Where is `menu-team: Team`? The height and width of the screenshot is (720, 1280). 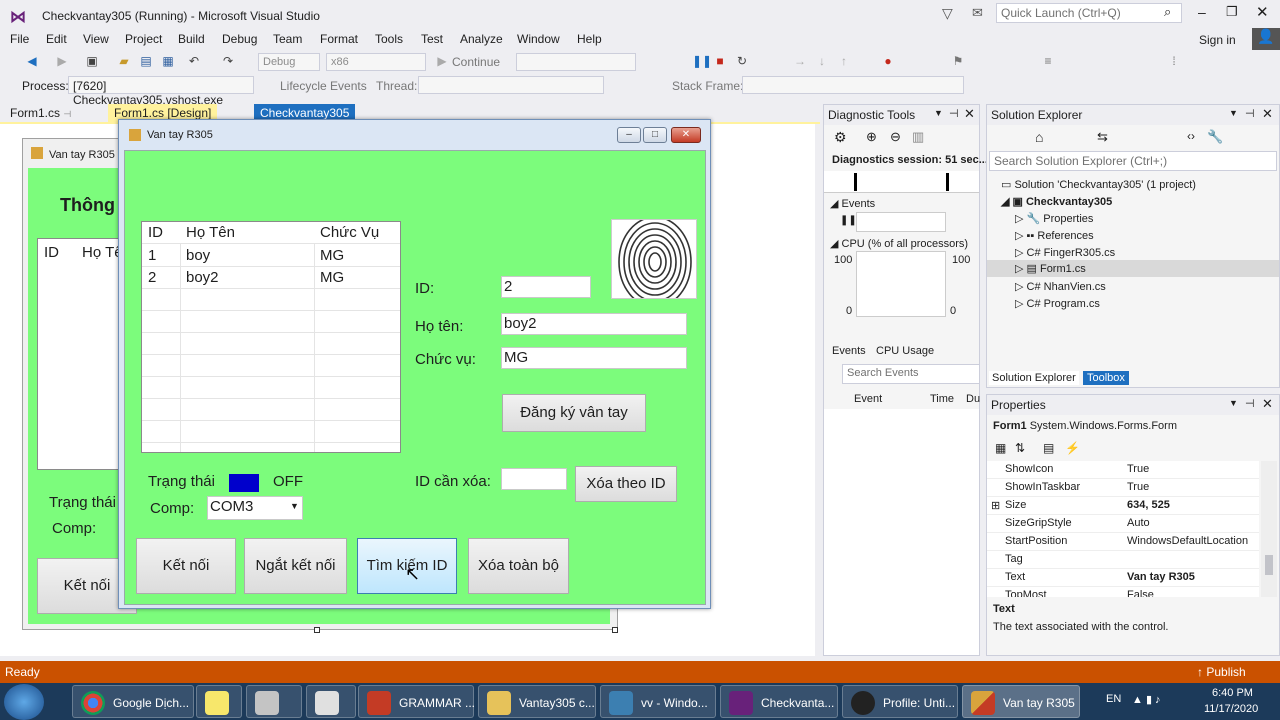 menu-team: Team is located at coordinates (287, 39).